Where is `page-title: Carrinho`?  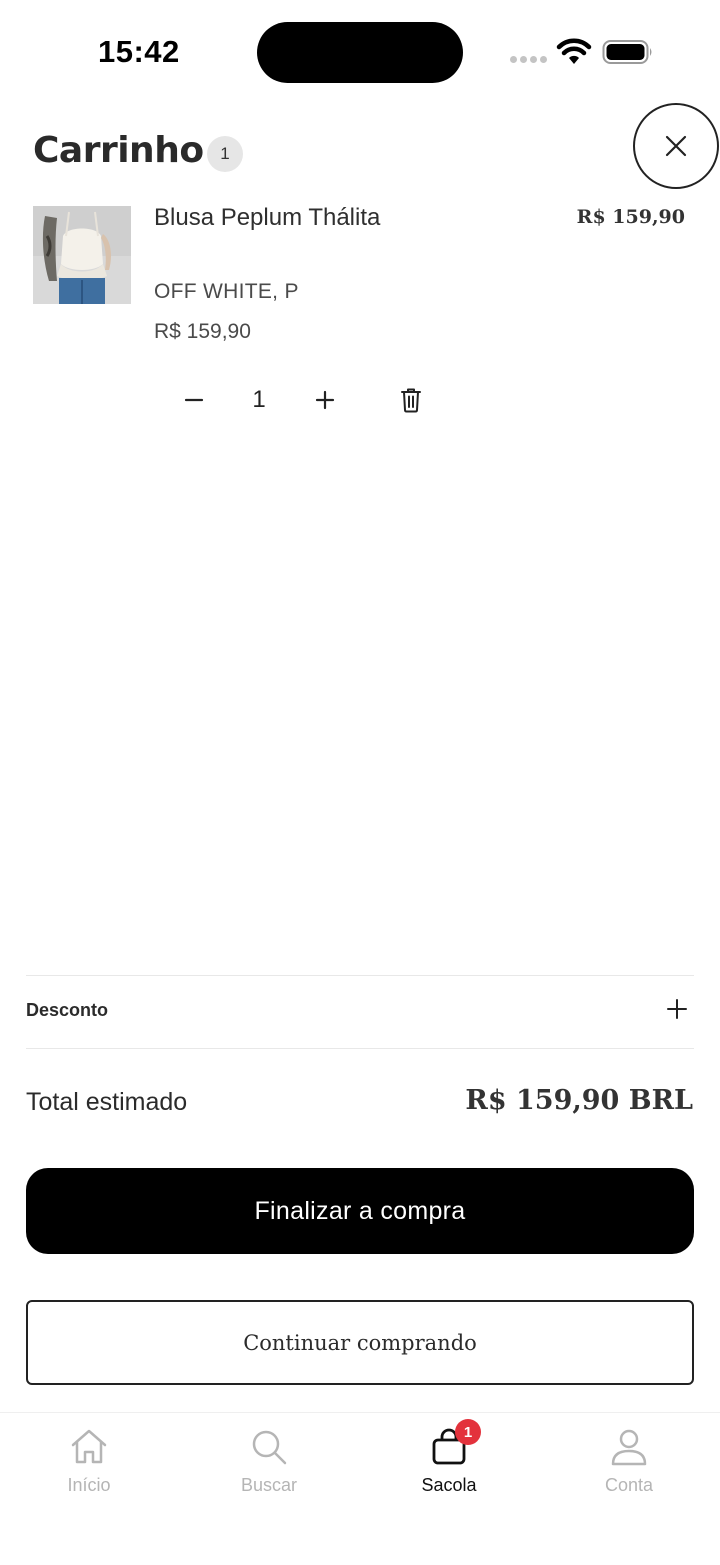 page-title: Carrinho is located at coordinates (118, 150).